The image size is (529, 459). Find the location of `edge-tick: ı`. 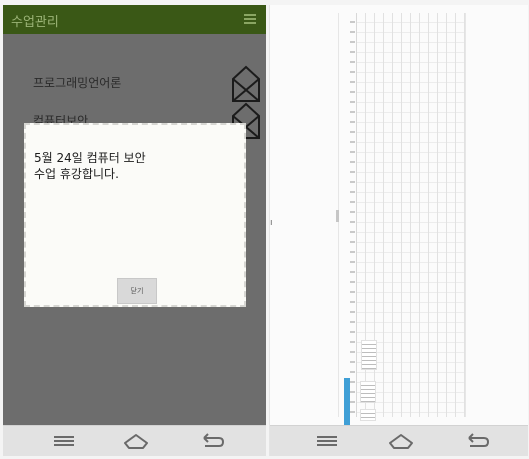

edge-tick: ı is located at coordinates (271, 223).